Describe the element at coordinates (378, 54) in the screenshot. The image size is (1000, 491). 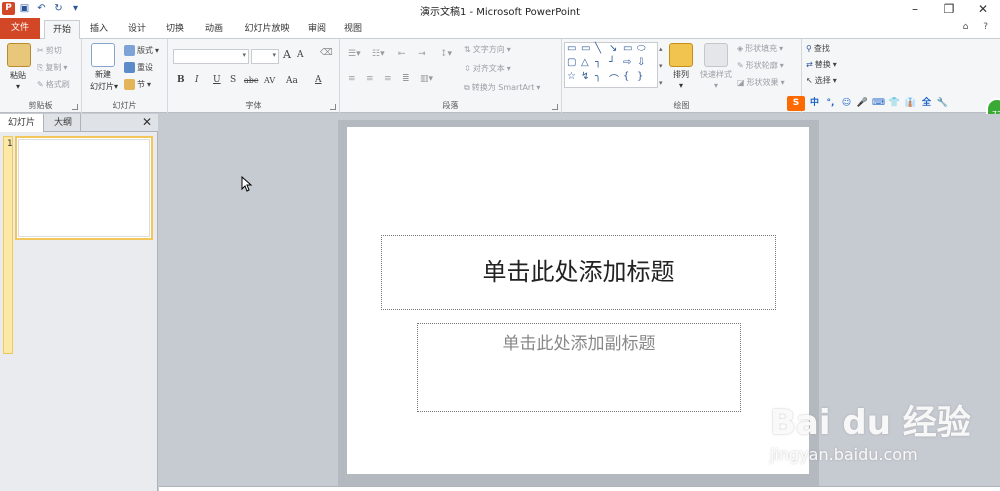
I see `numbering-icon: ☷▾` at that location.